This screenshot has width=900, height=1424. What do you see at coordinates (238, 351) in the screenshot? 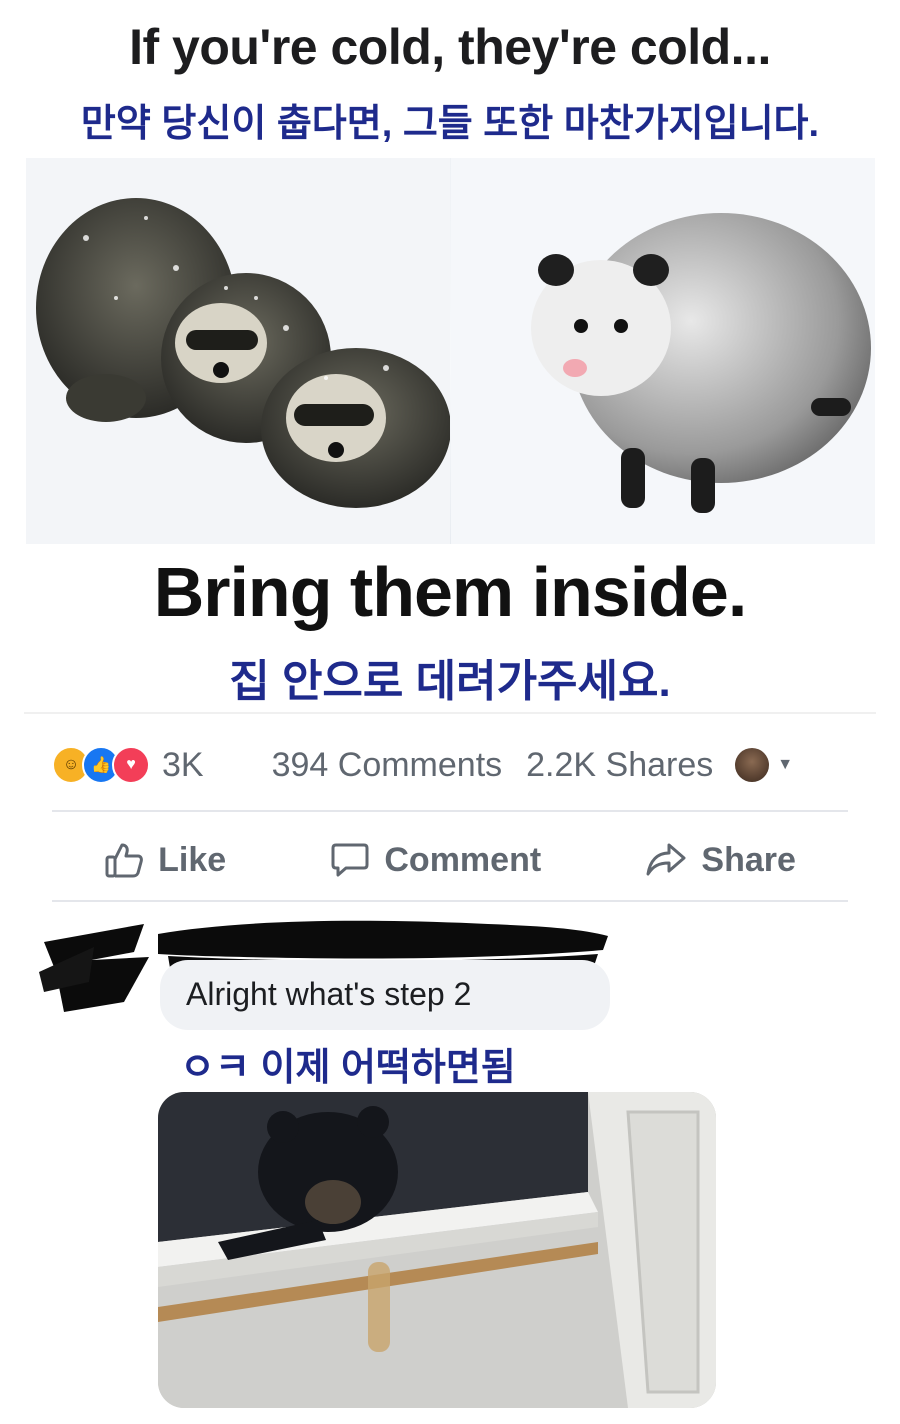
I see `raccoons-photo` at bounding box center [238, 351].